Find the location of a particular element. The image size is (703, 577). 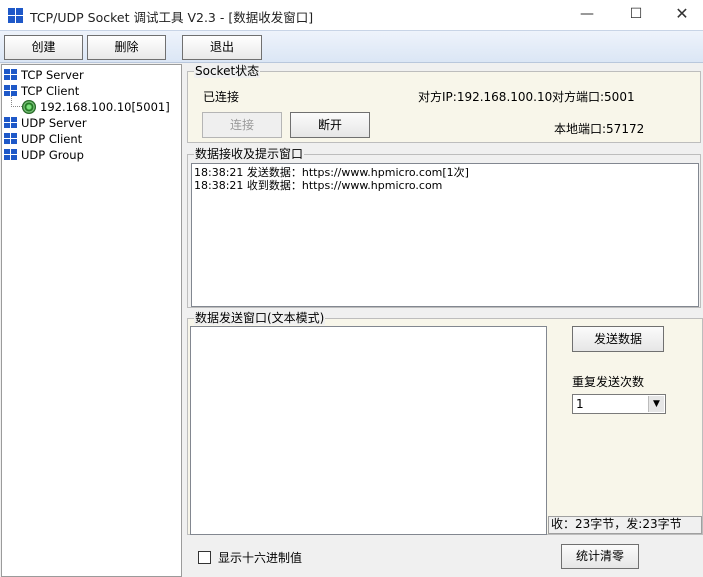

exit-button: 退出 is located at coordinates (222, 47).